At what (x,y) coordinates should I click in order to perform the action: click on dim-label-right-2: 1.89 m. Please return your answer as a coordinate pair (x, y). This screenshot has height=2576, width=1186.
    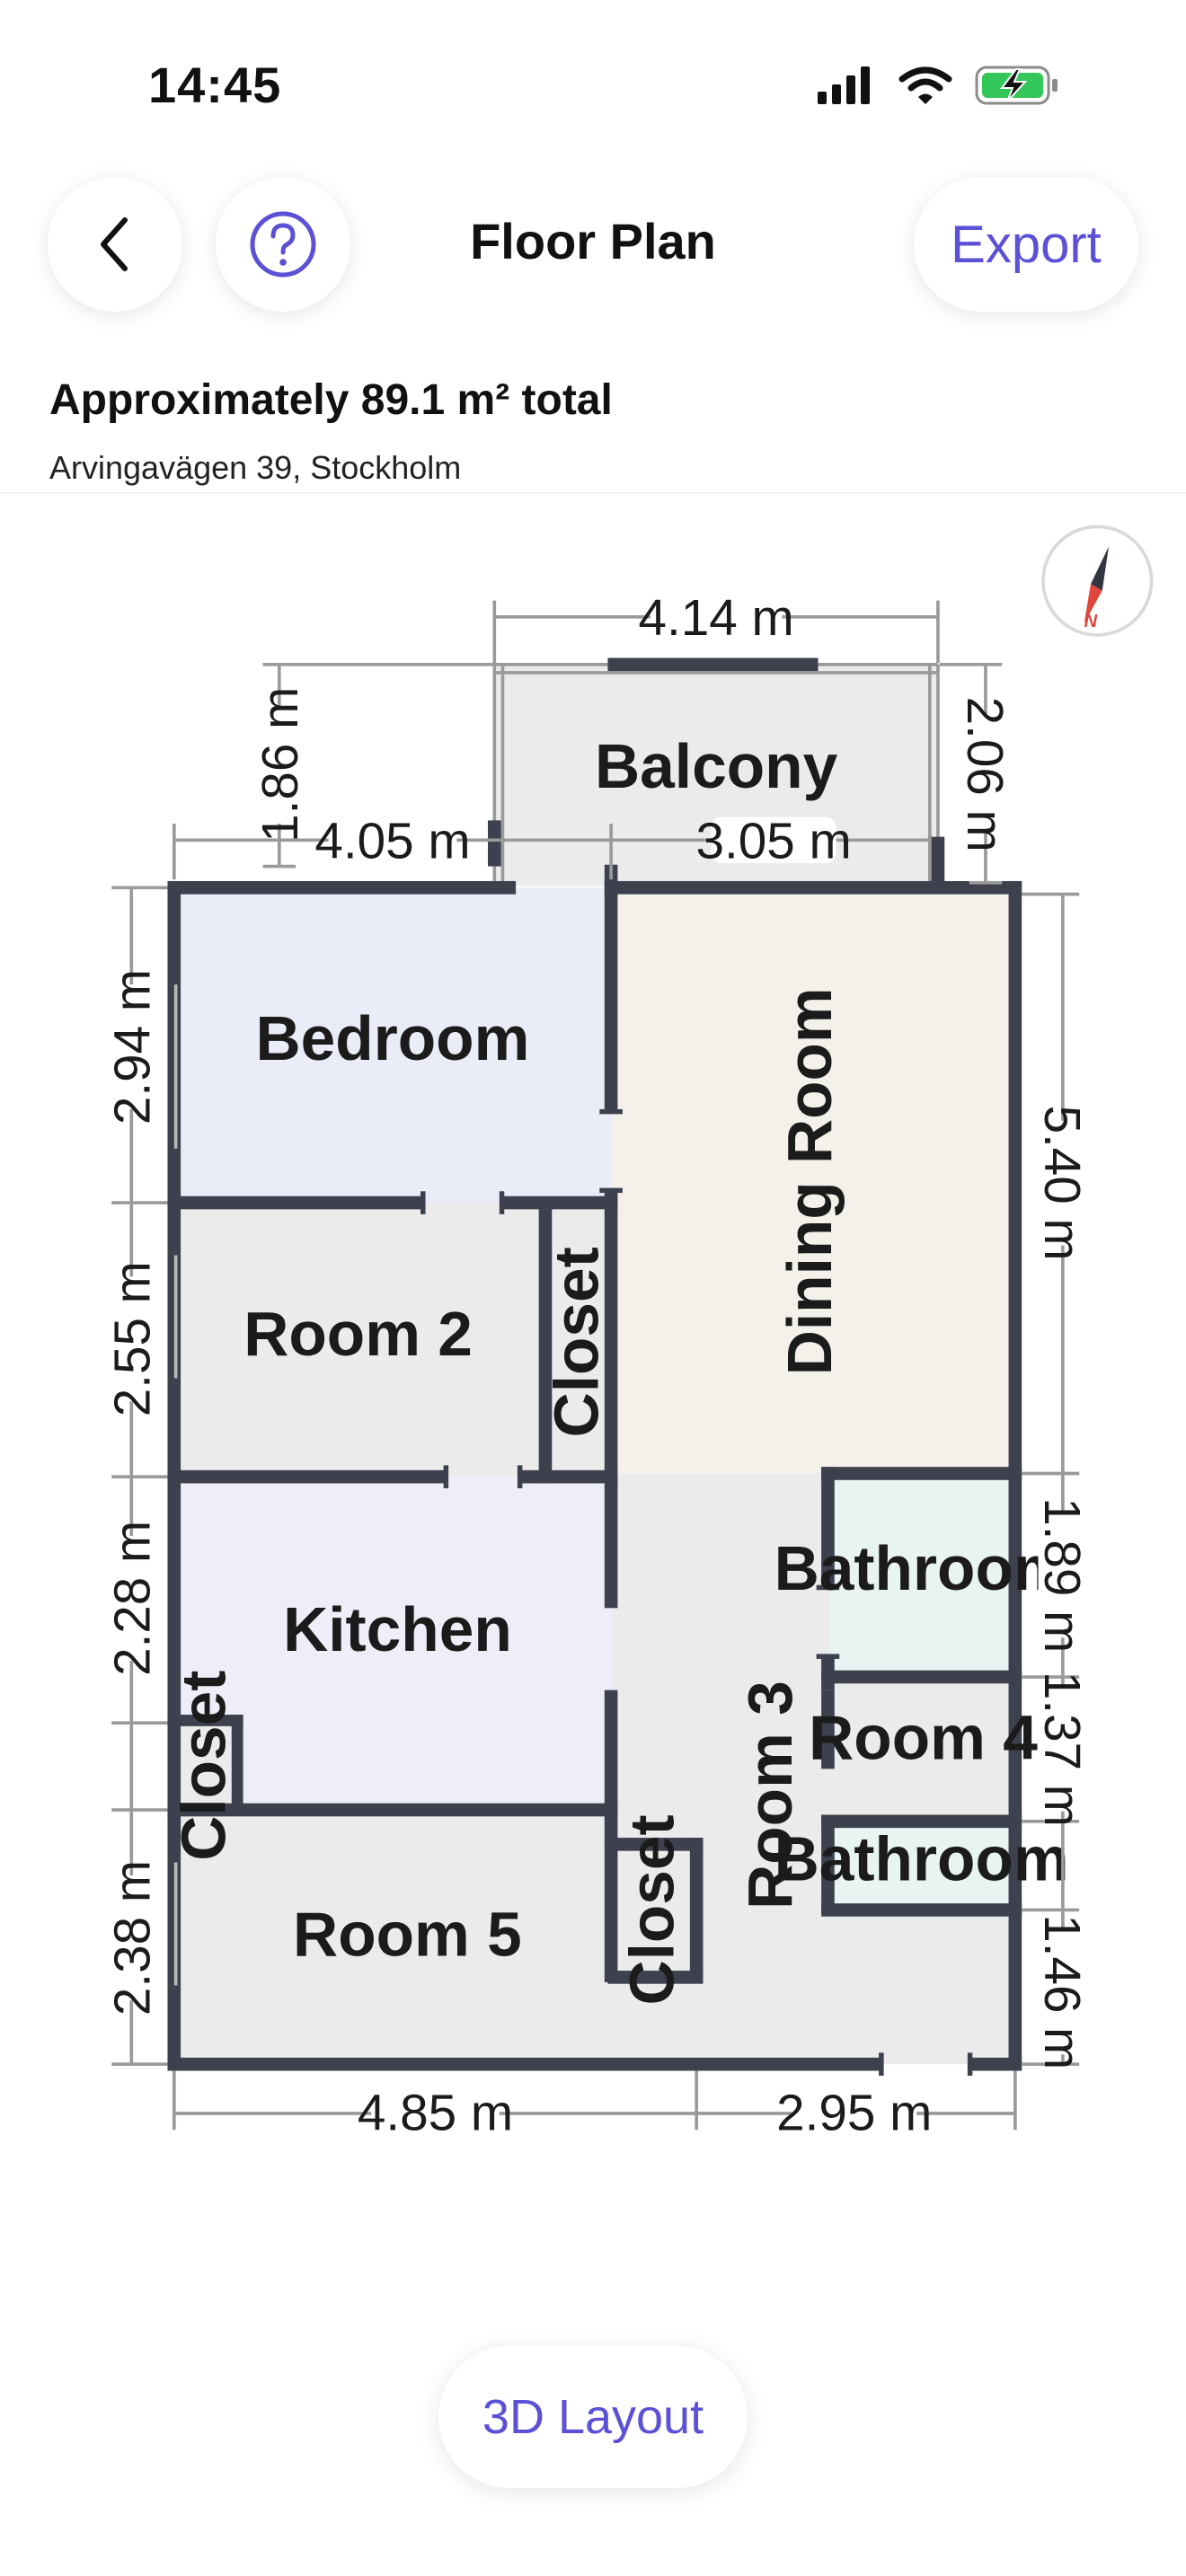
    Looking at the image, I should click on (1061, 1575).